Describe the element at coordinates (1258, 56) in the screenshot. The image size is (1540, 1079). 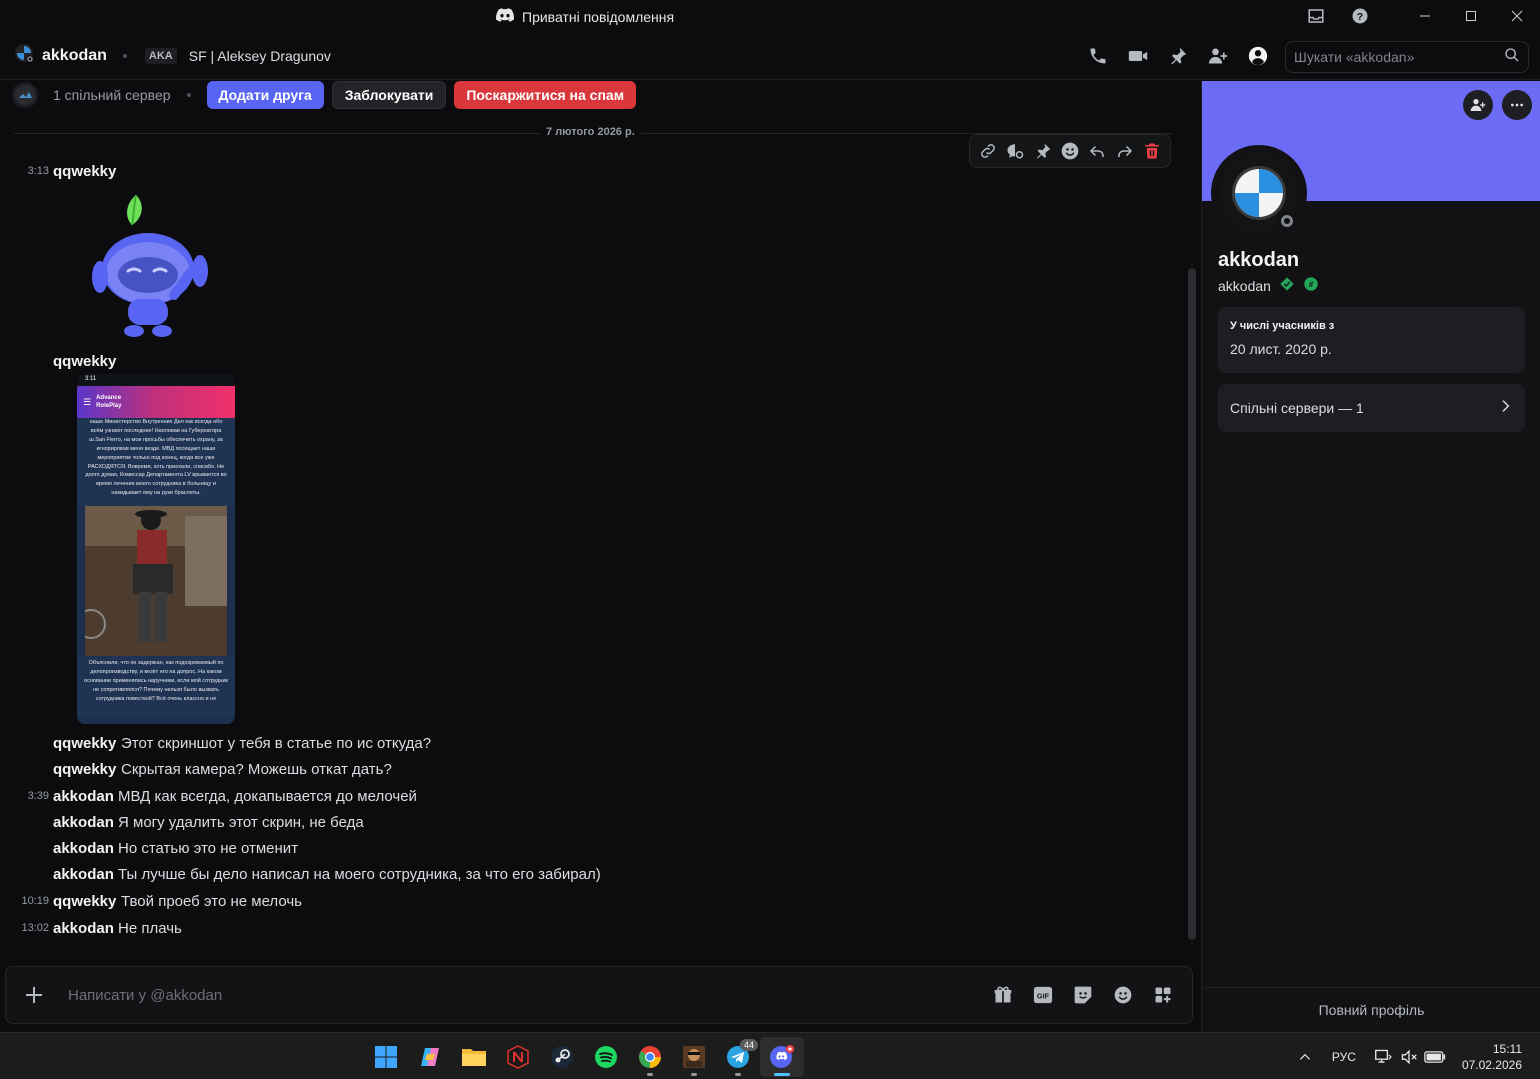
I see `user-profile-toggle-icon` at that location.